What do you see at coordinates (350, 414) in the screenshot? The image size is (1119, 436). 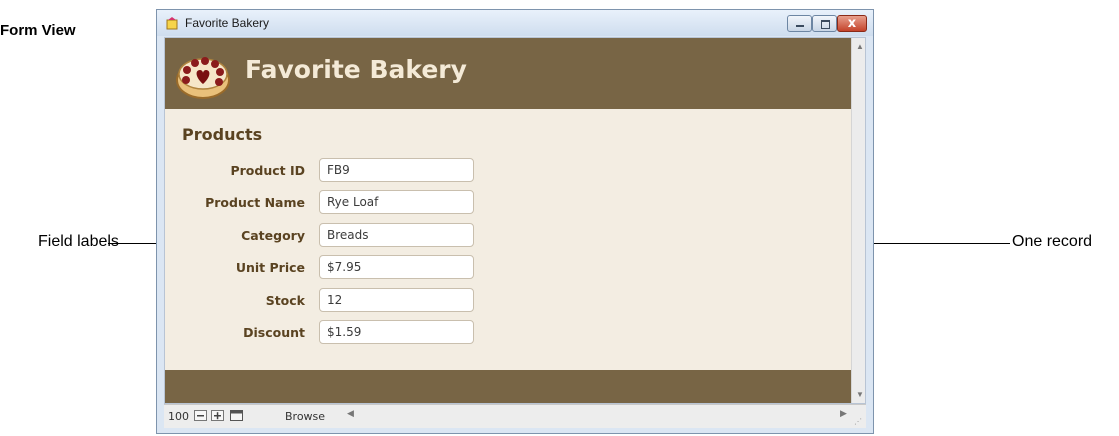 I see `scroll-left-icon: ◀` at bounding box center [350, 414].